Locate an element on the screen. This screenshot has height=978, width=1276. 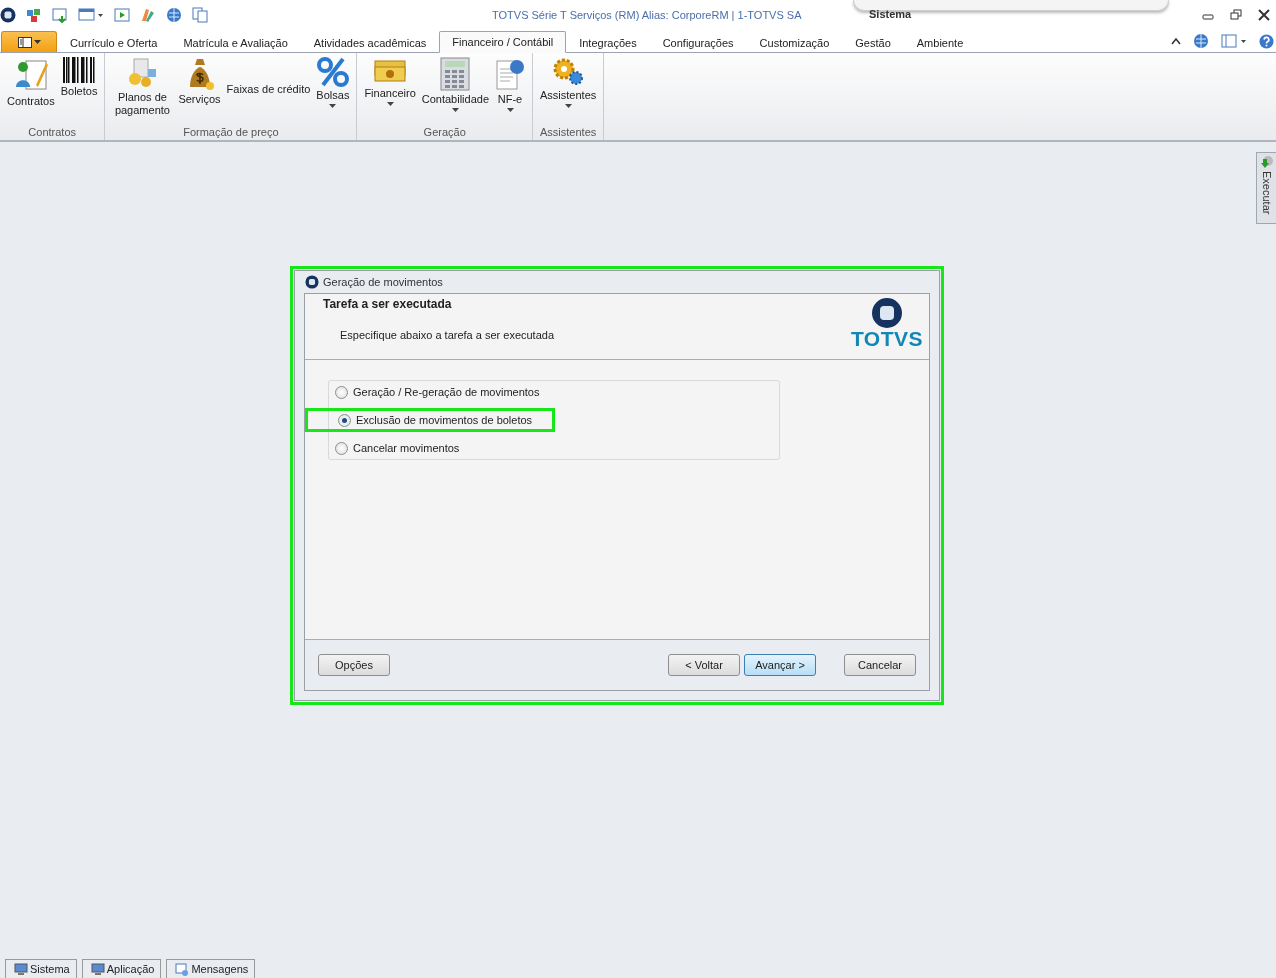
restore-icon is located at coordinates (1236, 15).